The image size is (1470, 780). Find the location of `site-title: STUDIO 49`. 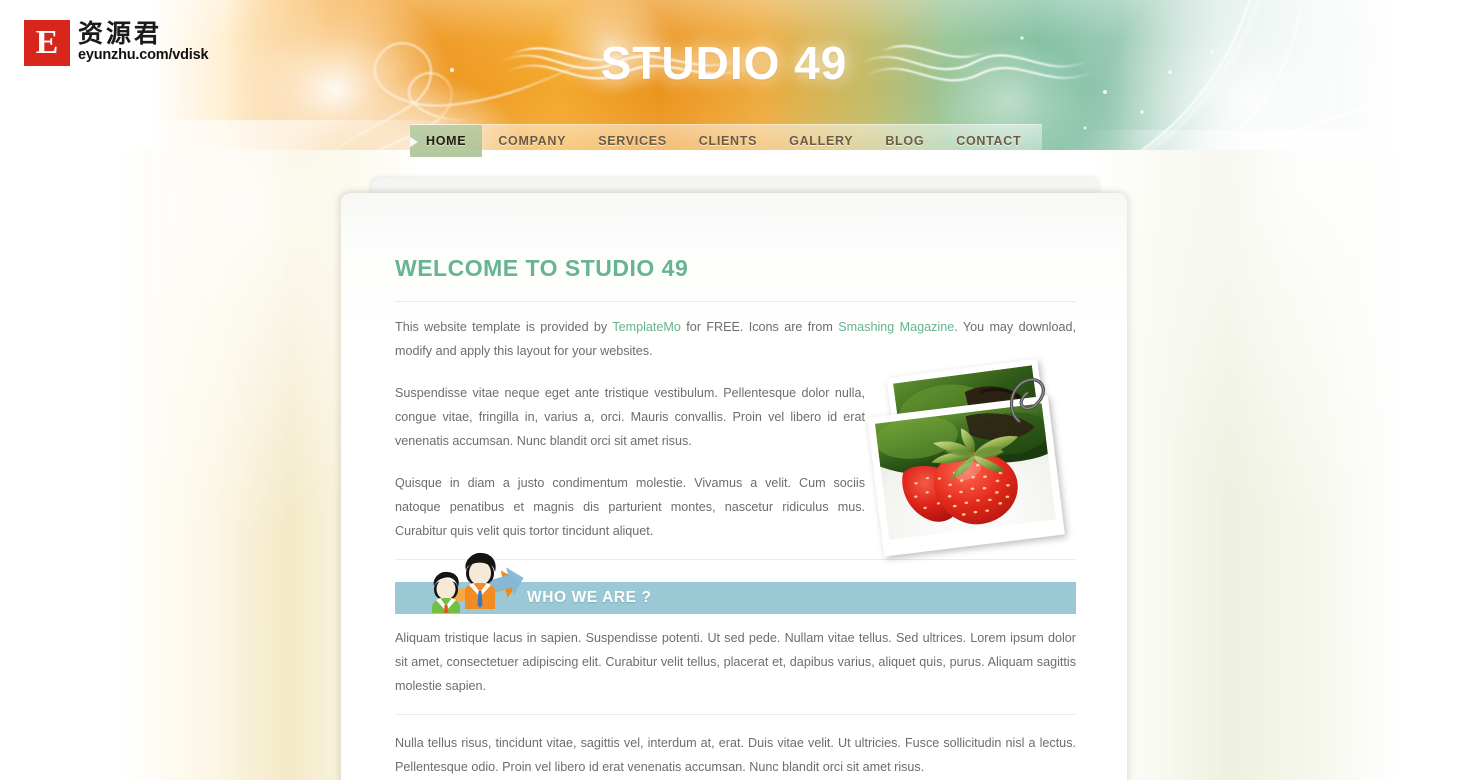

site-title: STUDIO 49 is located at coordinates (735, 63).